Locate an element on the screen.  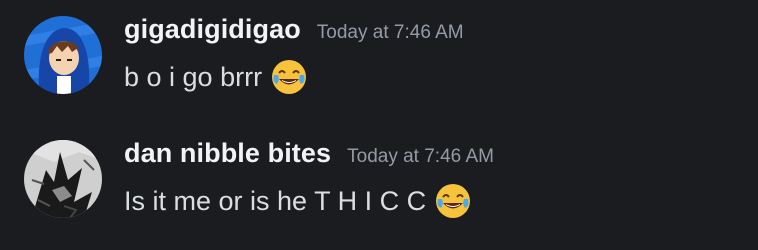
message-header: gigadigidigao Today at 7:46 AM is located at coordinates (294, 29).